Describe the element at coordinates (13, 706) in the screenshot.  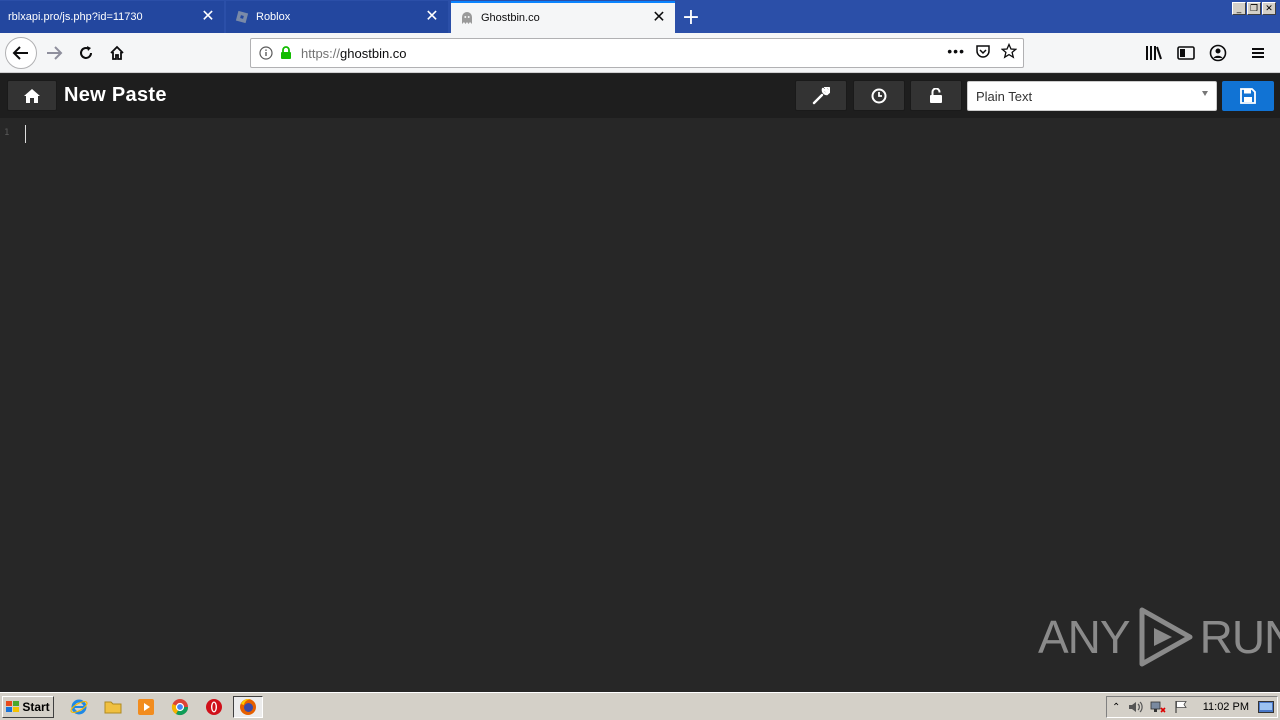
I see `windows-logo-icon` at that location.